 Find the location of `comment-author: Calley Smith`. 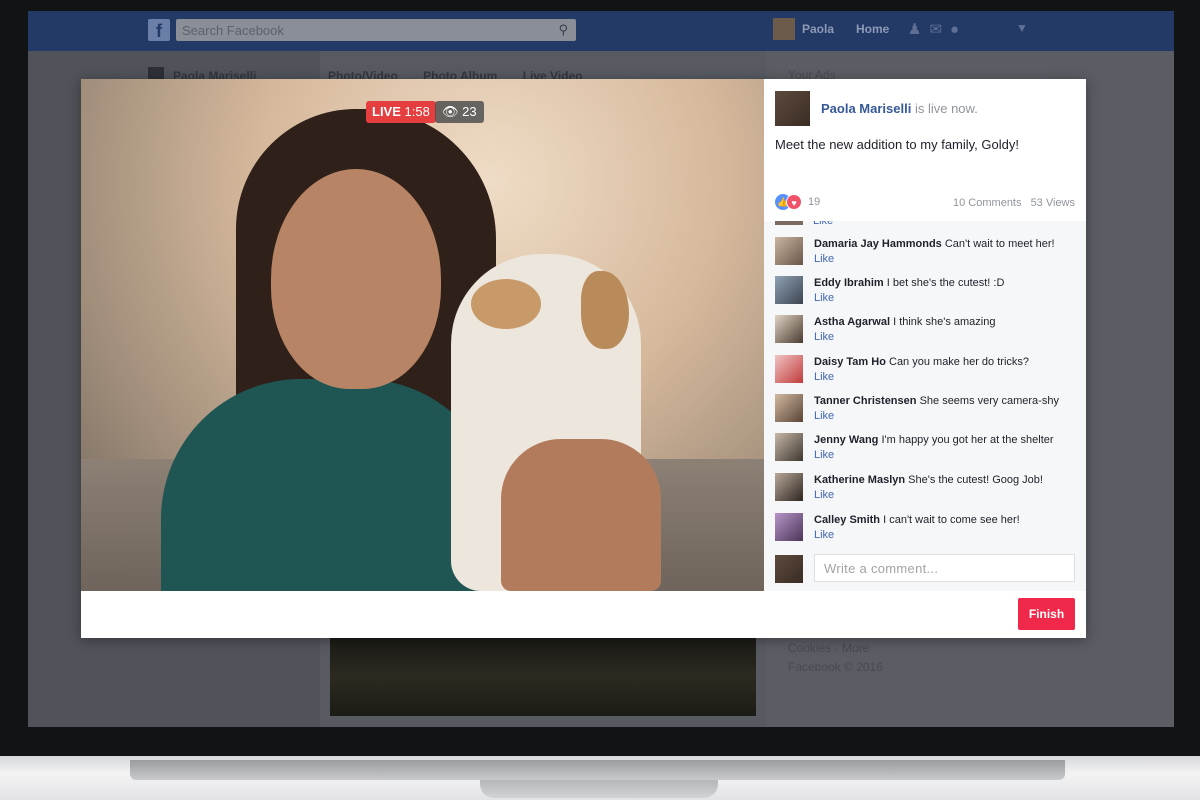

comment-author: Calley Smith is located at coordinates (847, 520).